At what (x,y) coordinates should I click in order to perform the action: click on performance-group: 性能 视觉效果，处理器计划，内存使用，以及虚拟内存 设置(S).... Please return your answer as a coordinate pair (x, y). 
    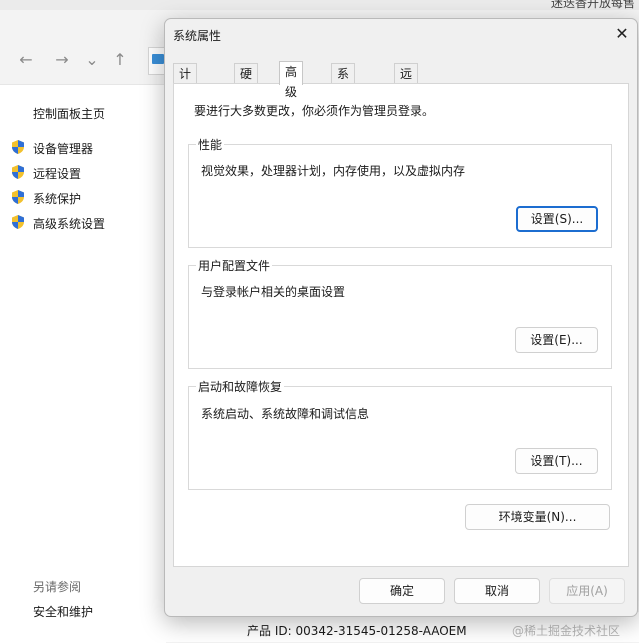
    Looking at the image, I should click on (400, 192).